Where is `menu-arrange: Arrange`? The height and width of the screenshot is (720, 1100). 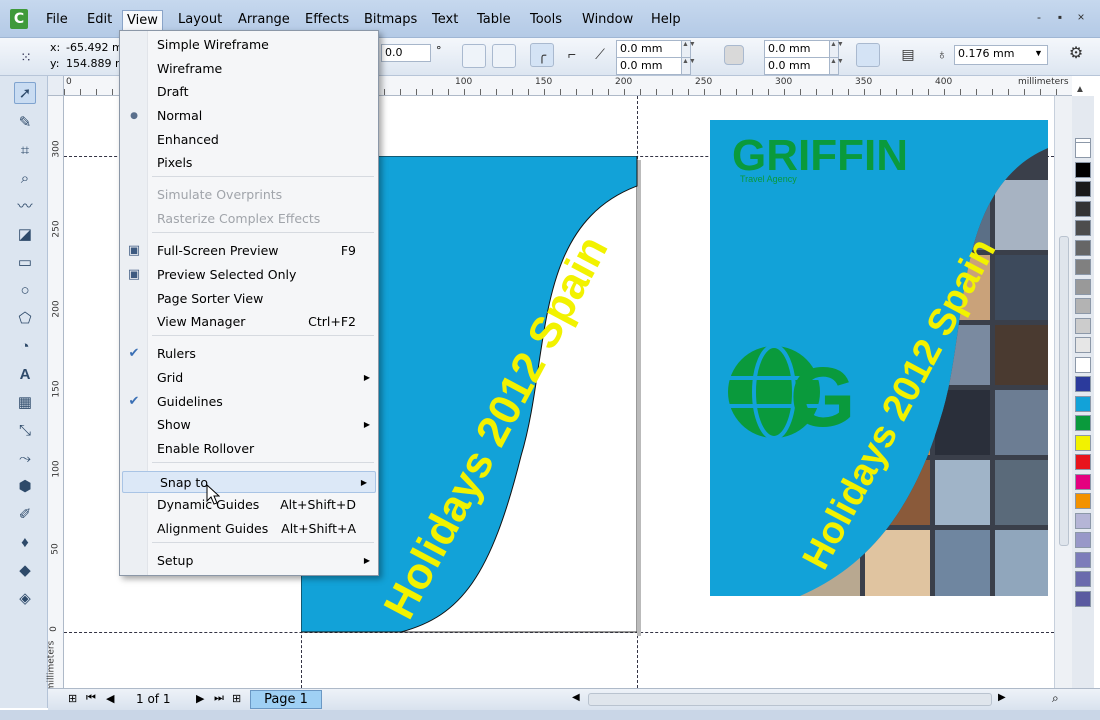 menu-arrange: Arrange is located at coordinates (264, 20).